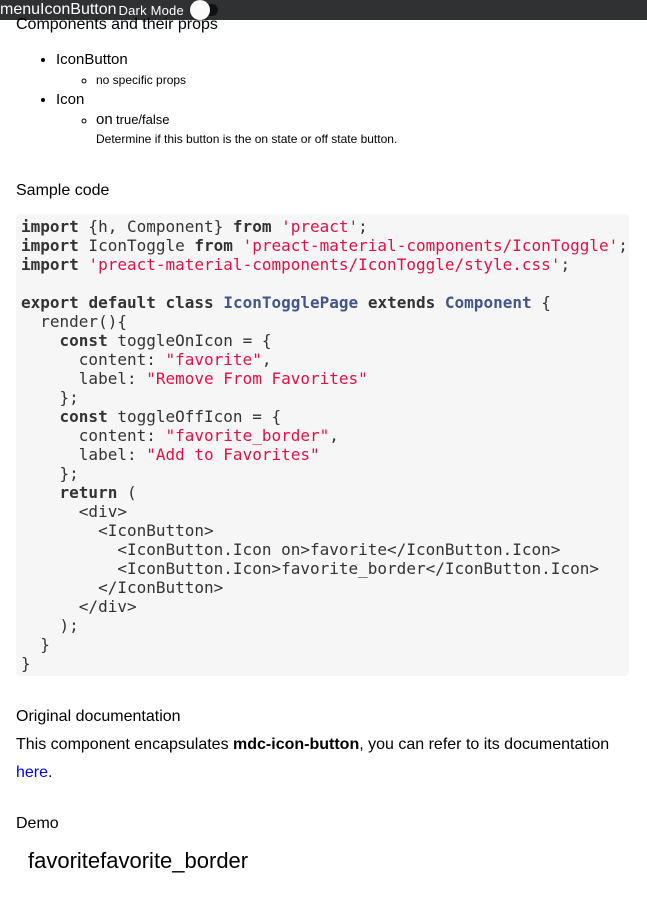 Image resolution: width=647 pixels, height=898 pixels. What do you see at coordinates (371, 80) in the screenshot?
I see `prop-item: no specific props` at bounding box center [371, 80].